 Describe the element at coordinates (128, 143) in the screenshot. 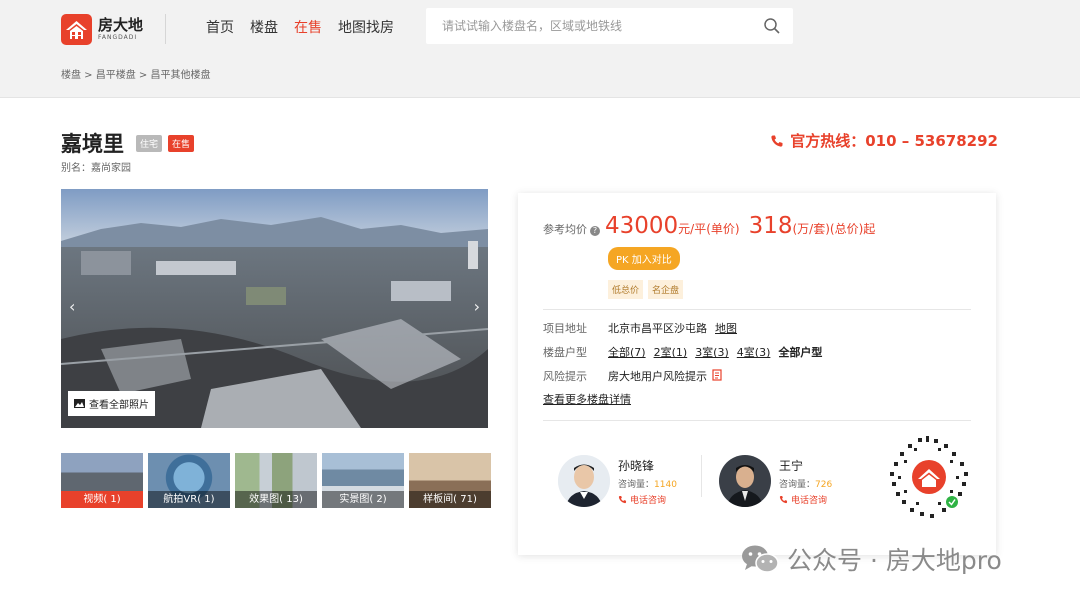

I see `property-title-row: 嘉境里 住宅 在售` at that location.